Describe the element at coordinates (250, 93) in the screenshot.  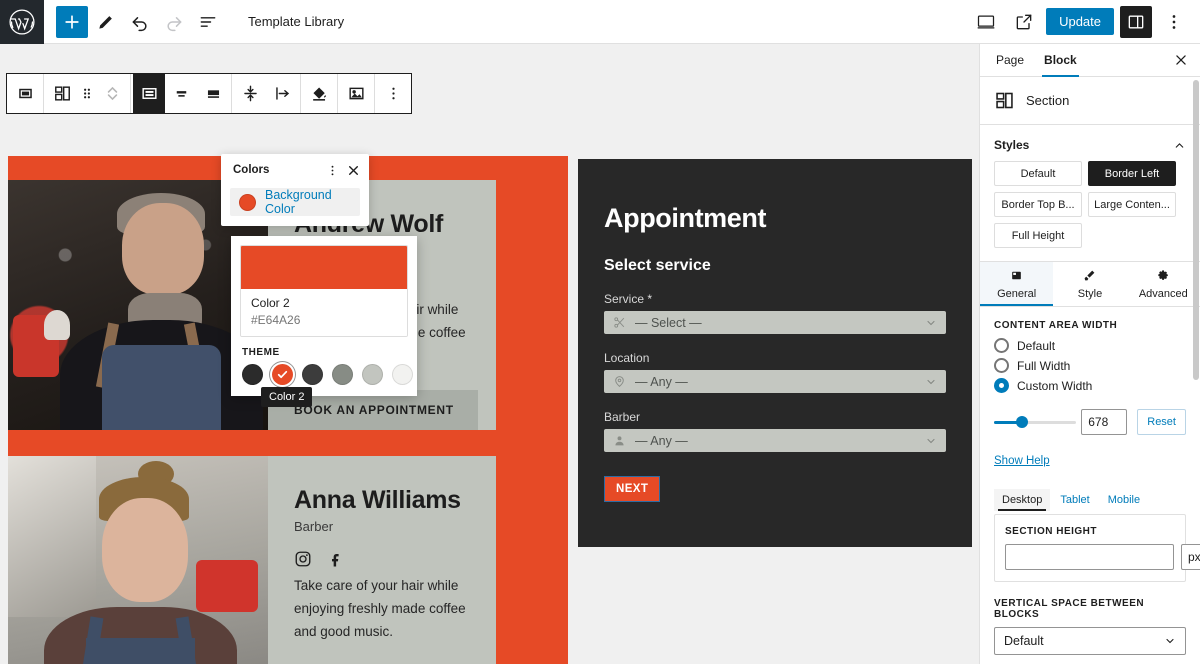
I see `vertical-spacing-icon` at that location.